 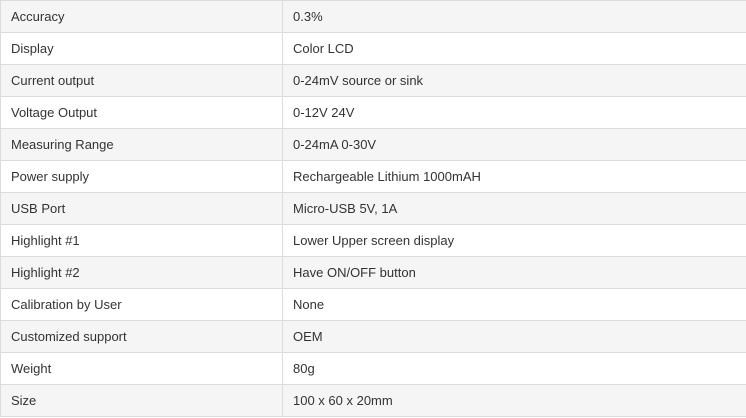 I want to click on row-value: Rechargeable Lithium 1000mAH, so click(x=514, y=176).